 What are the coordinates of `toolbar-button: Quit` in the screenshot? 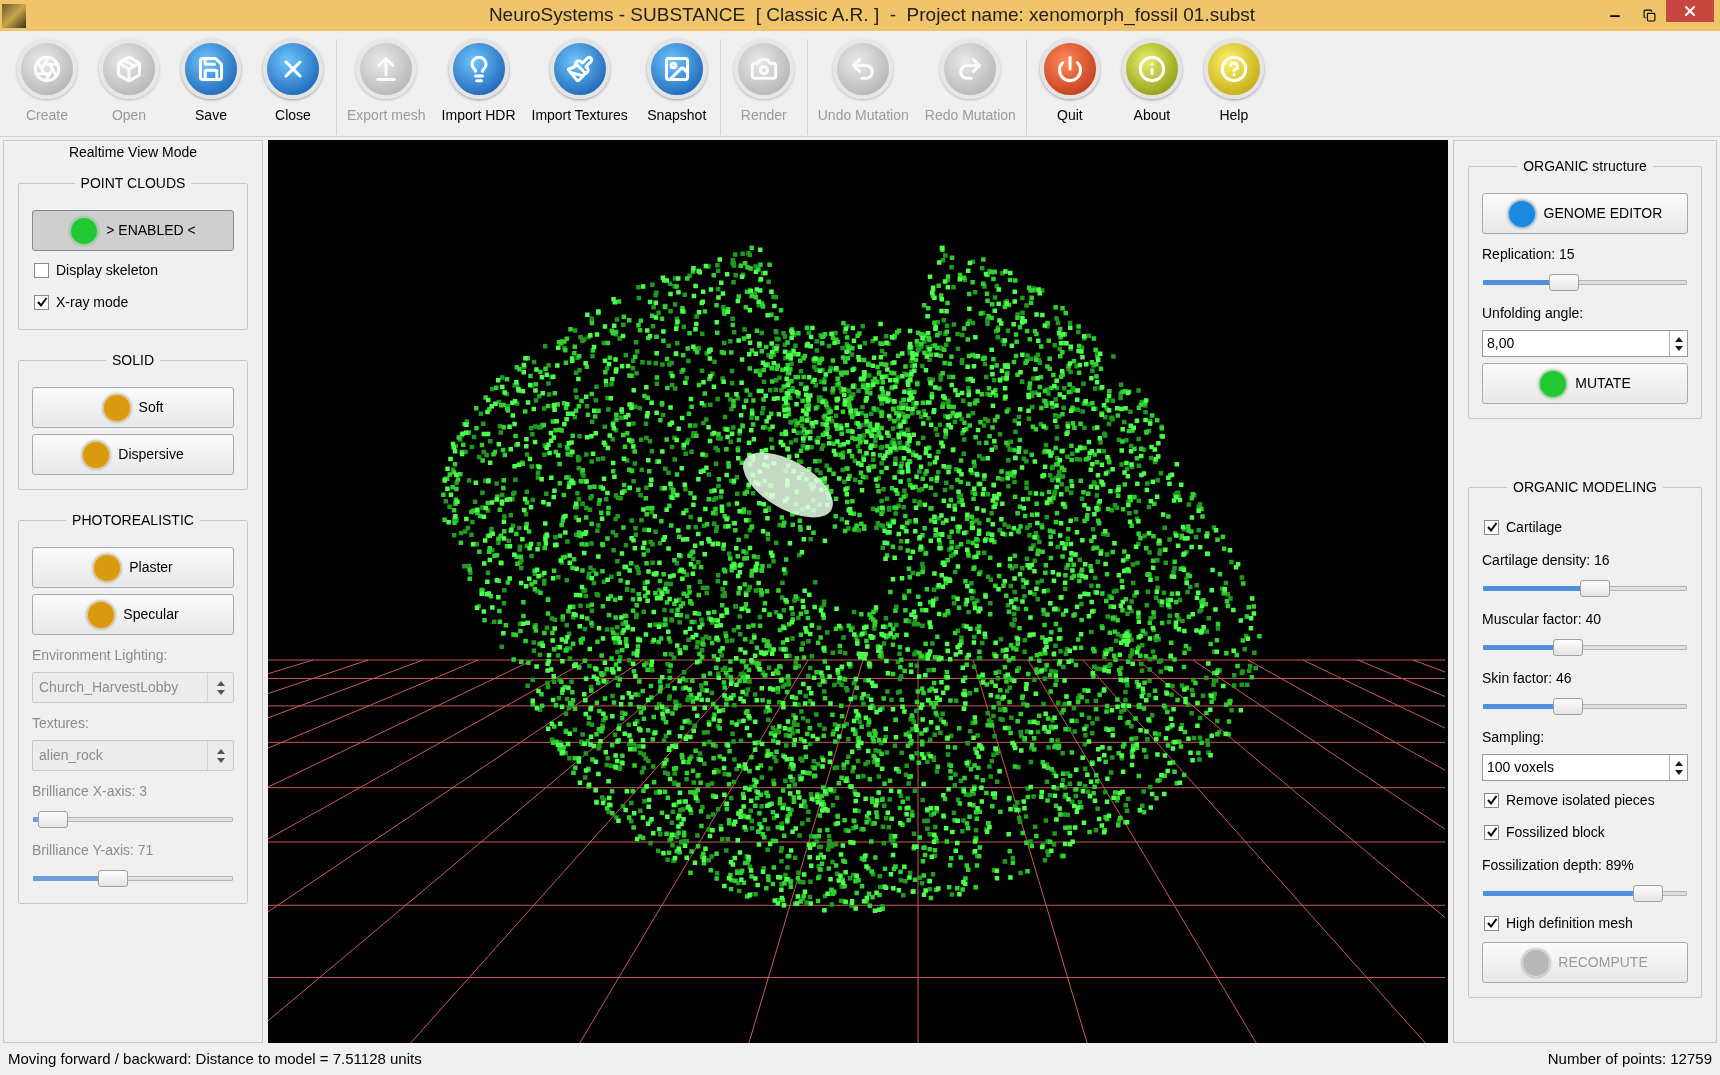 It's located at (1069, 82).